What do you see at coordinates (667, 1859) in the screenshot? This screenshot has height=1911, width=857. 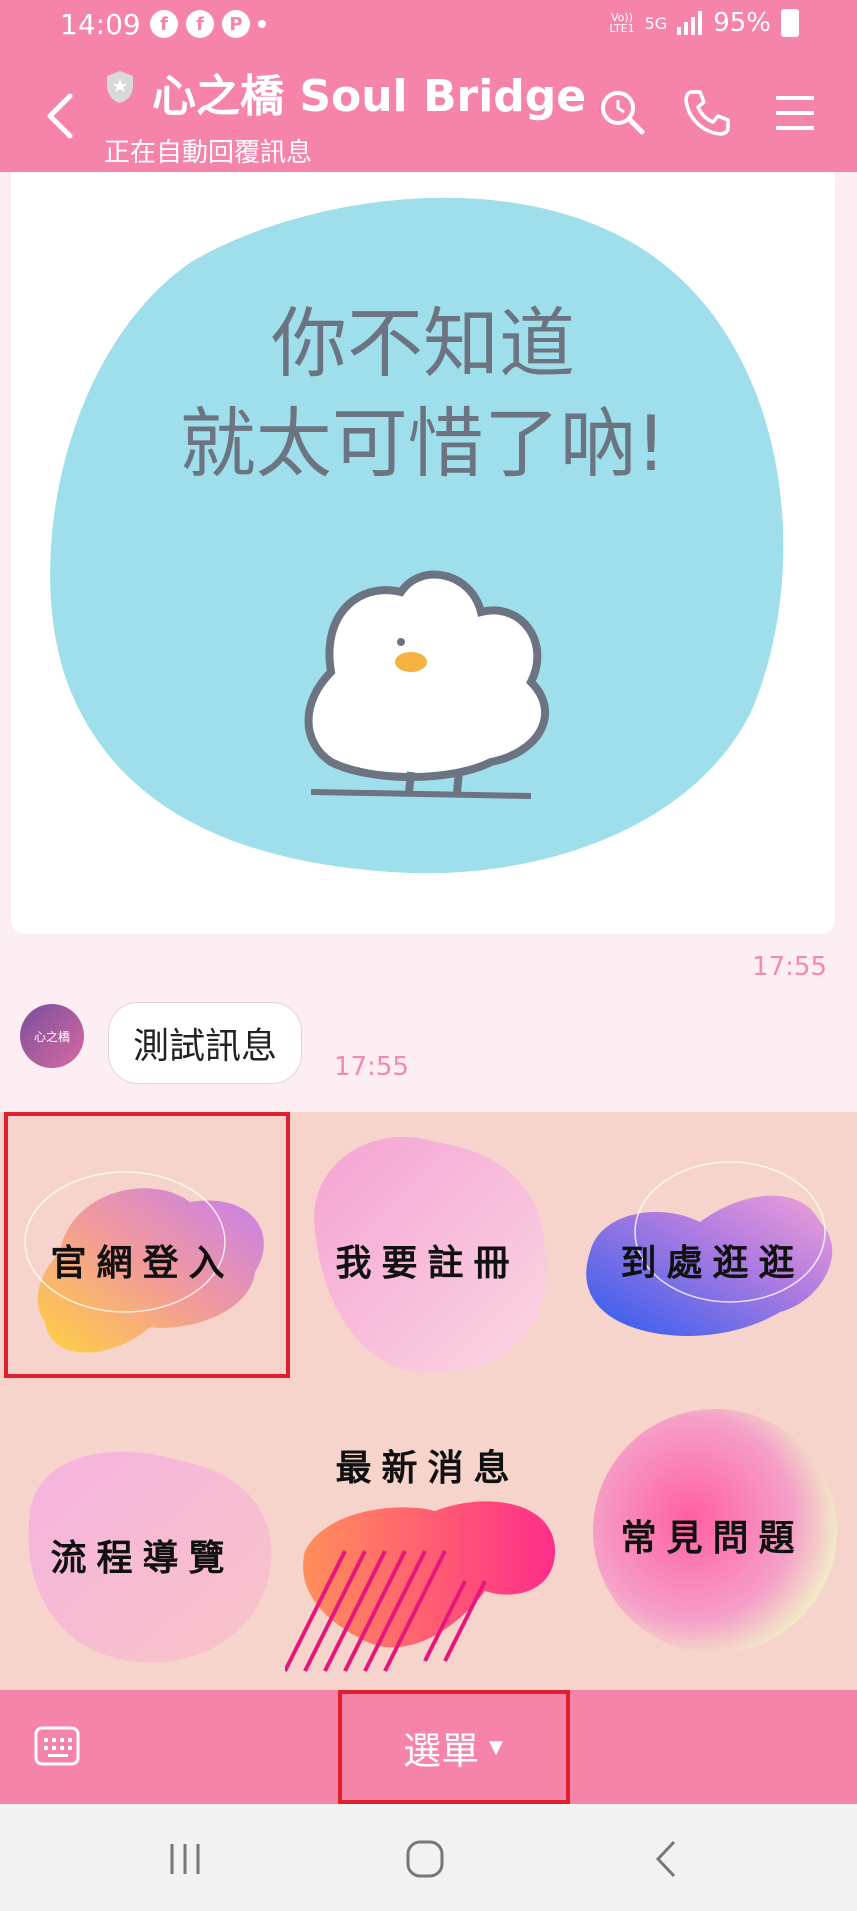 I see `back-nav-icon` at bounding box center [667, 1859].